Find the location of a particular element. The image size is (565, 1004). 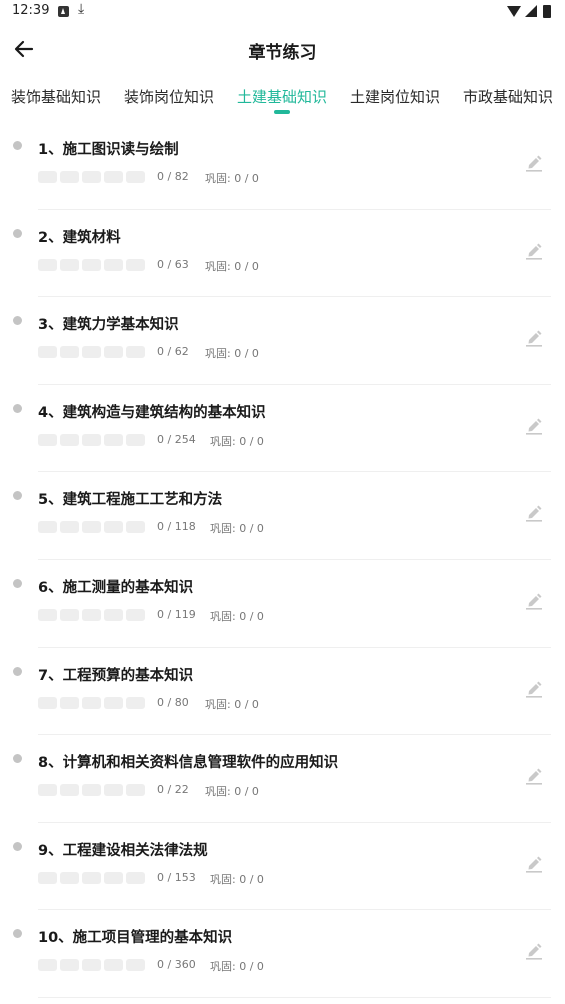

wifi-icon is located at coordinates (514, 11).